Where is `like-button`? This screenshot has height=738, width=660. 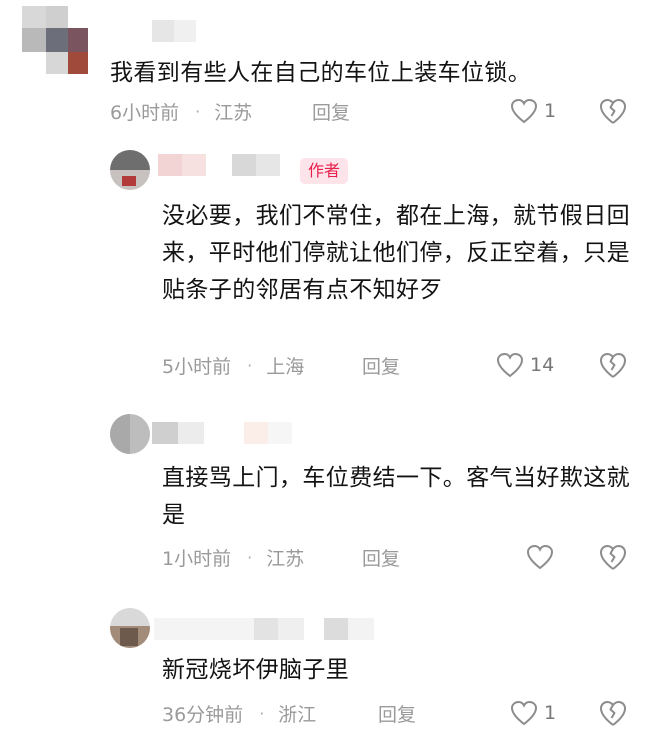 like-button is located at coordinates (543, 557).